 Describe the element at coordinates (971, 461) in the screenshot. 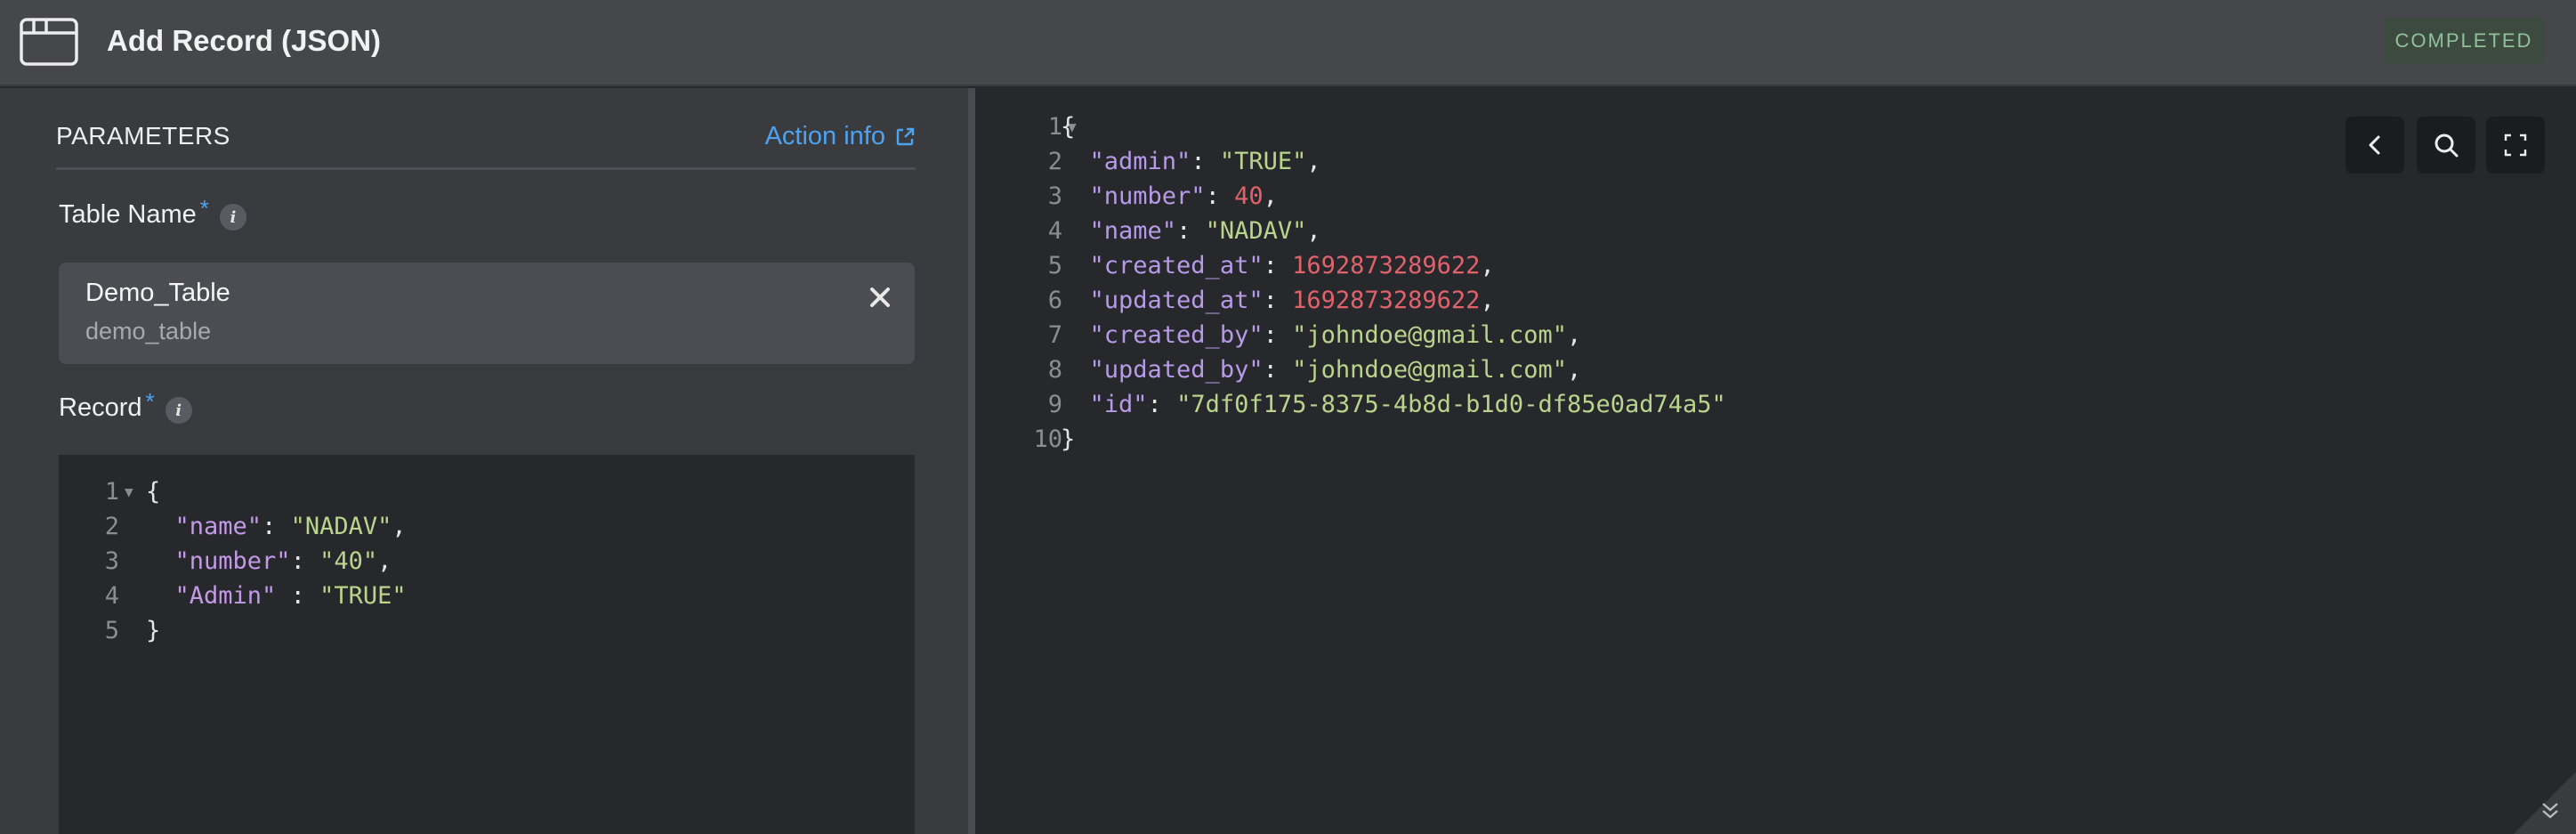

I see `panel-divider` at that location.